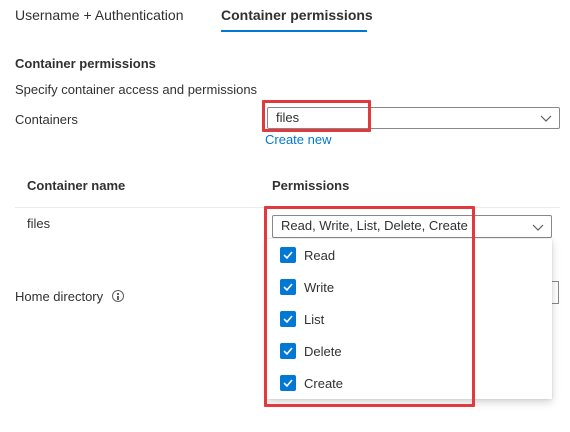  Describe the element at coordinates (136, 89) in the screenshot. I see `section-description: Specify container access and permissions` at that location.